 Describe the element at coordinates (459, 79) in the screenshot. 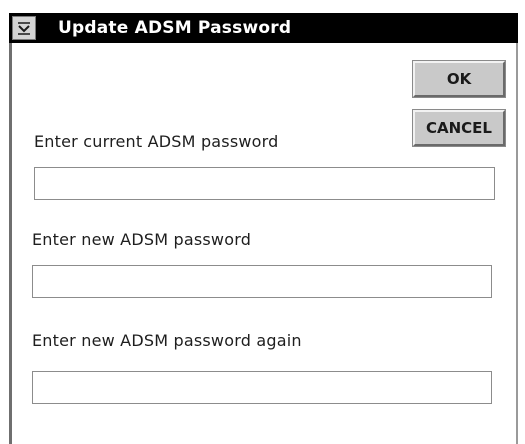

I see `ok-button: OK` at that location.